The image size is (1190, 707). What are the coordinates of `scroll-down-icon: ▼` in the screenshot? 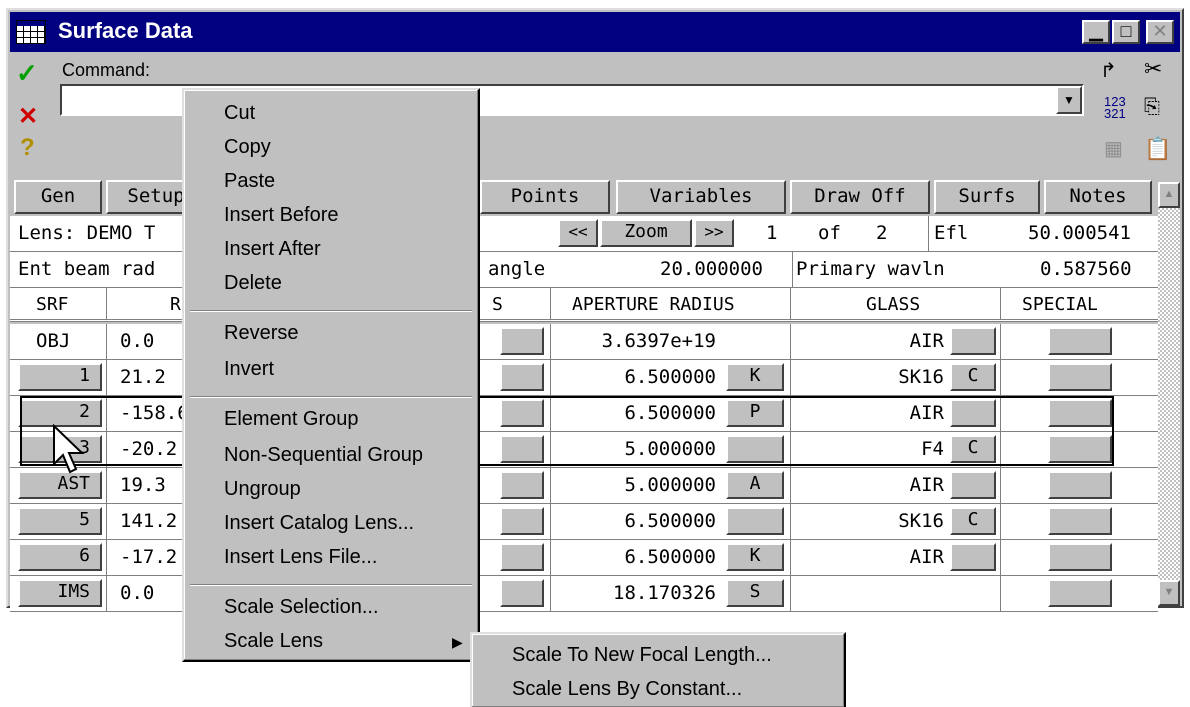 It's located at (1169, 593).